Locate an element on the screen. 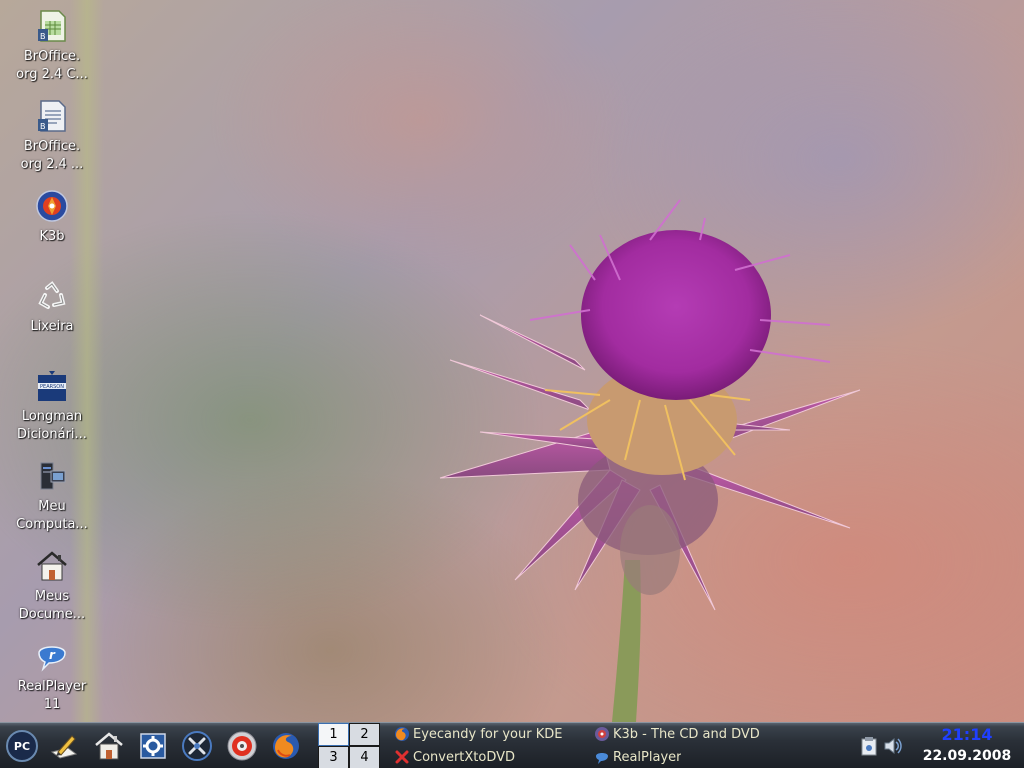 The image size is (1024, 768). firefox-launcher is located at coordinates (286, 746).